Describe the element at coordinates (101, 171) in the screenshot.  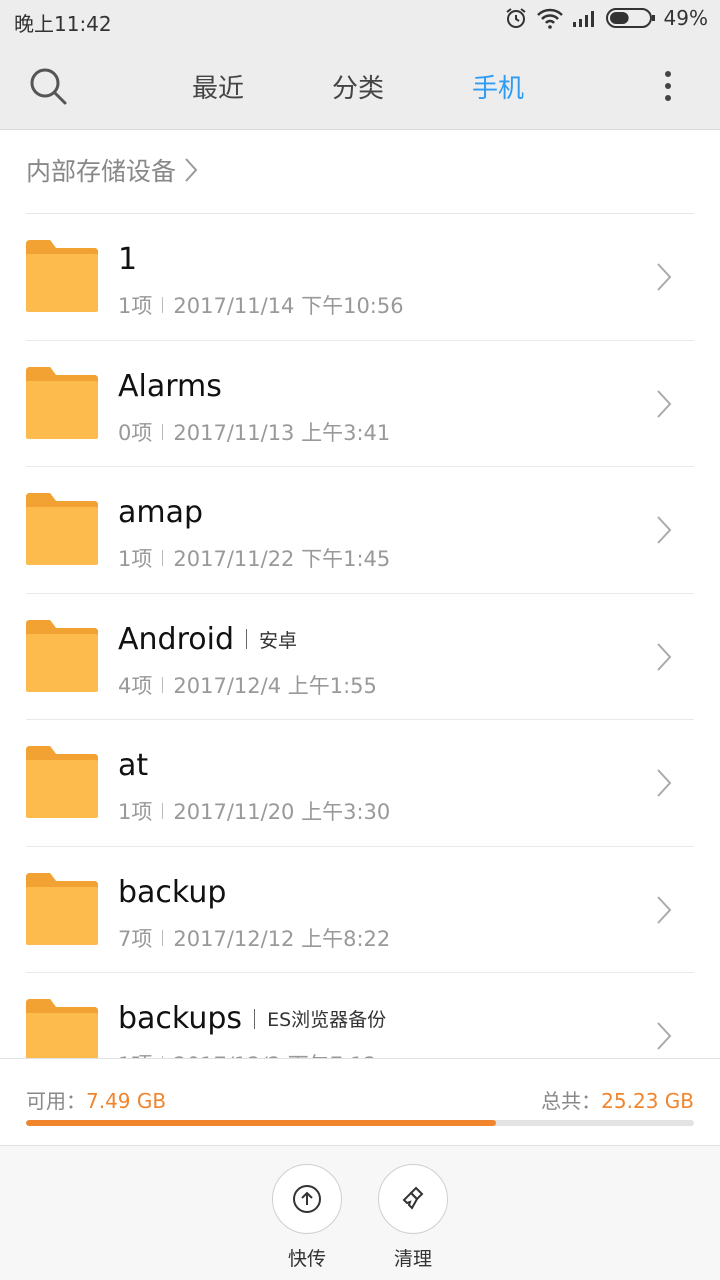
I see `breadcrumb-label: 内部存储设备` at that location.